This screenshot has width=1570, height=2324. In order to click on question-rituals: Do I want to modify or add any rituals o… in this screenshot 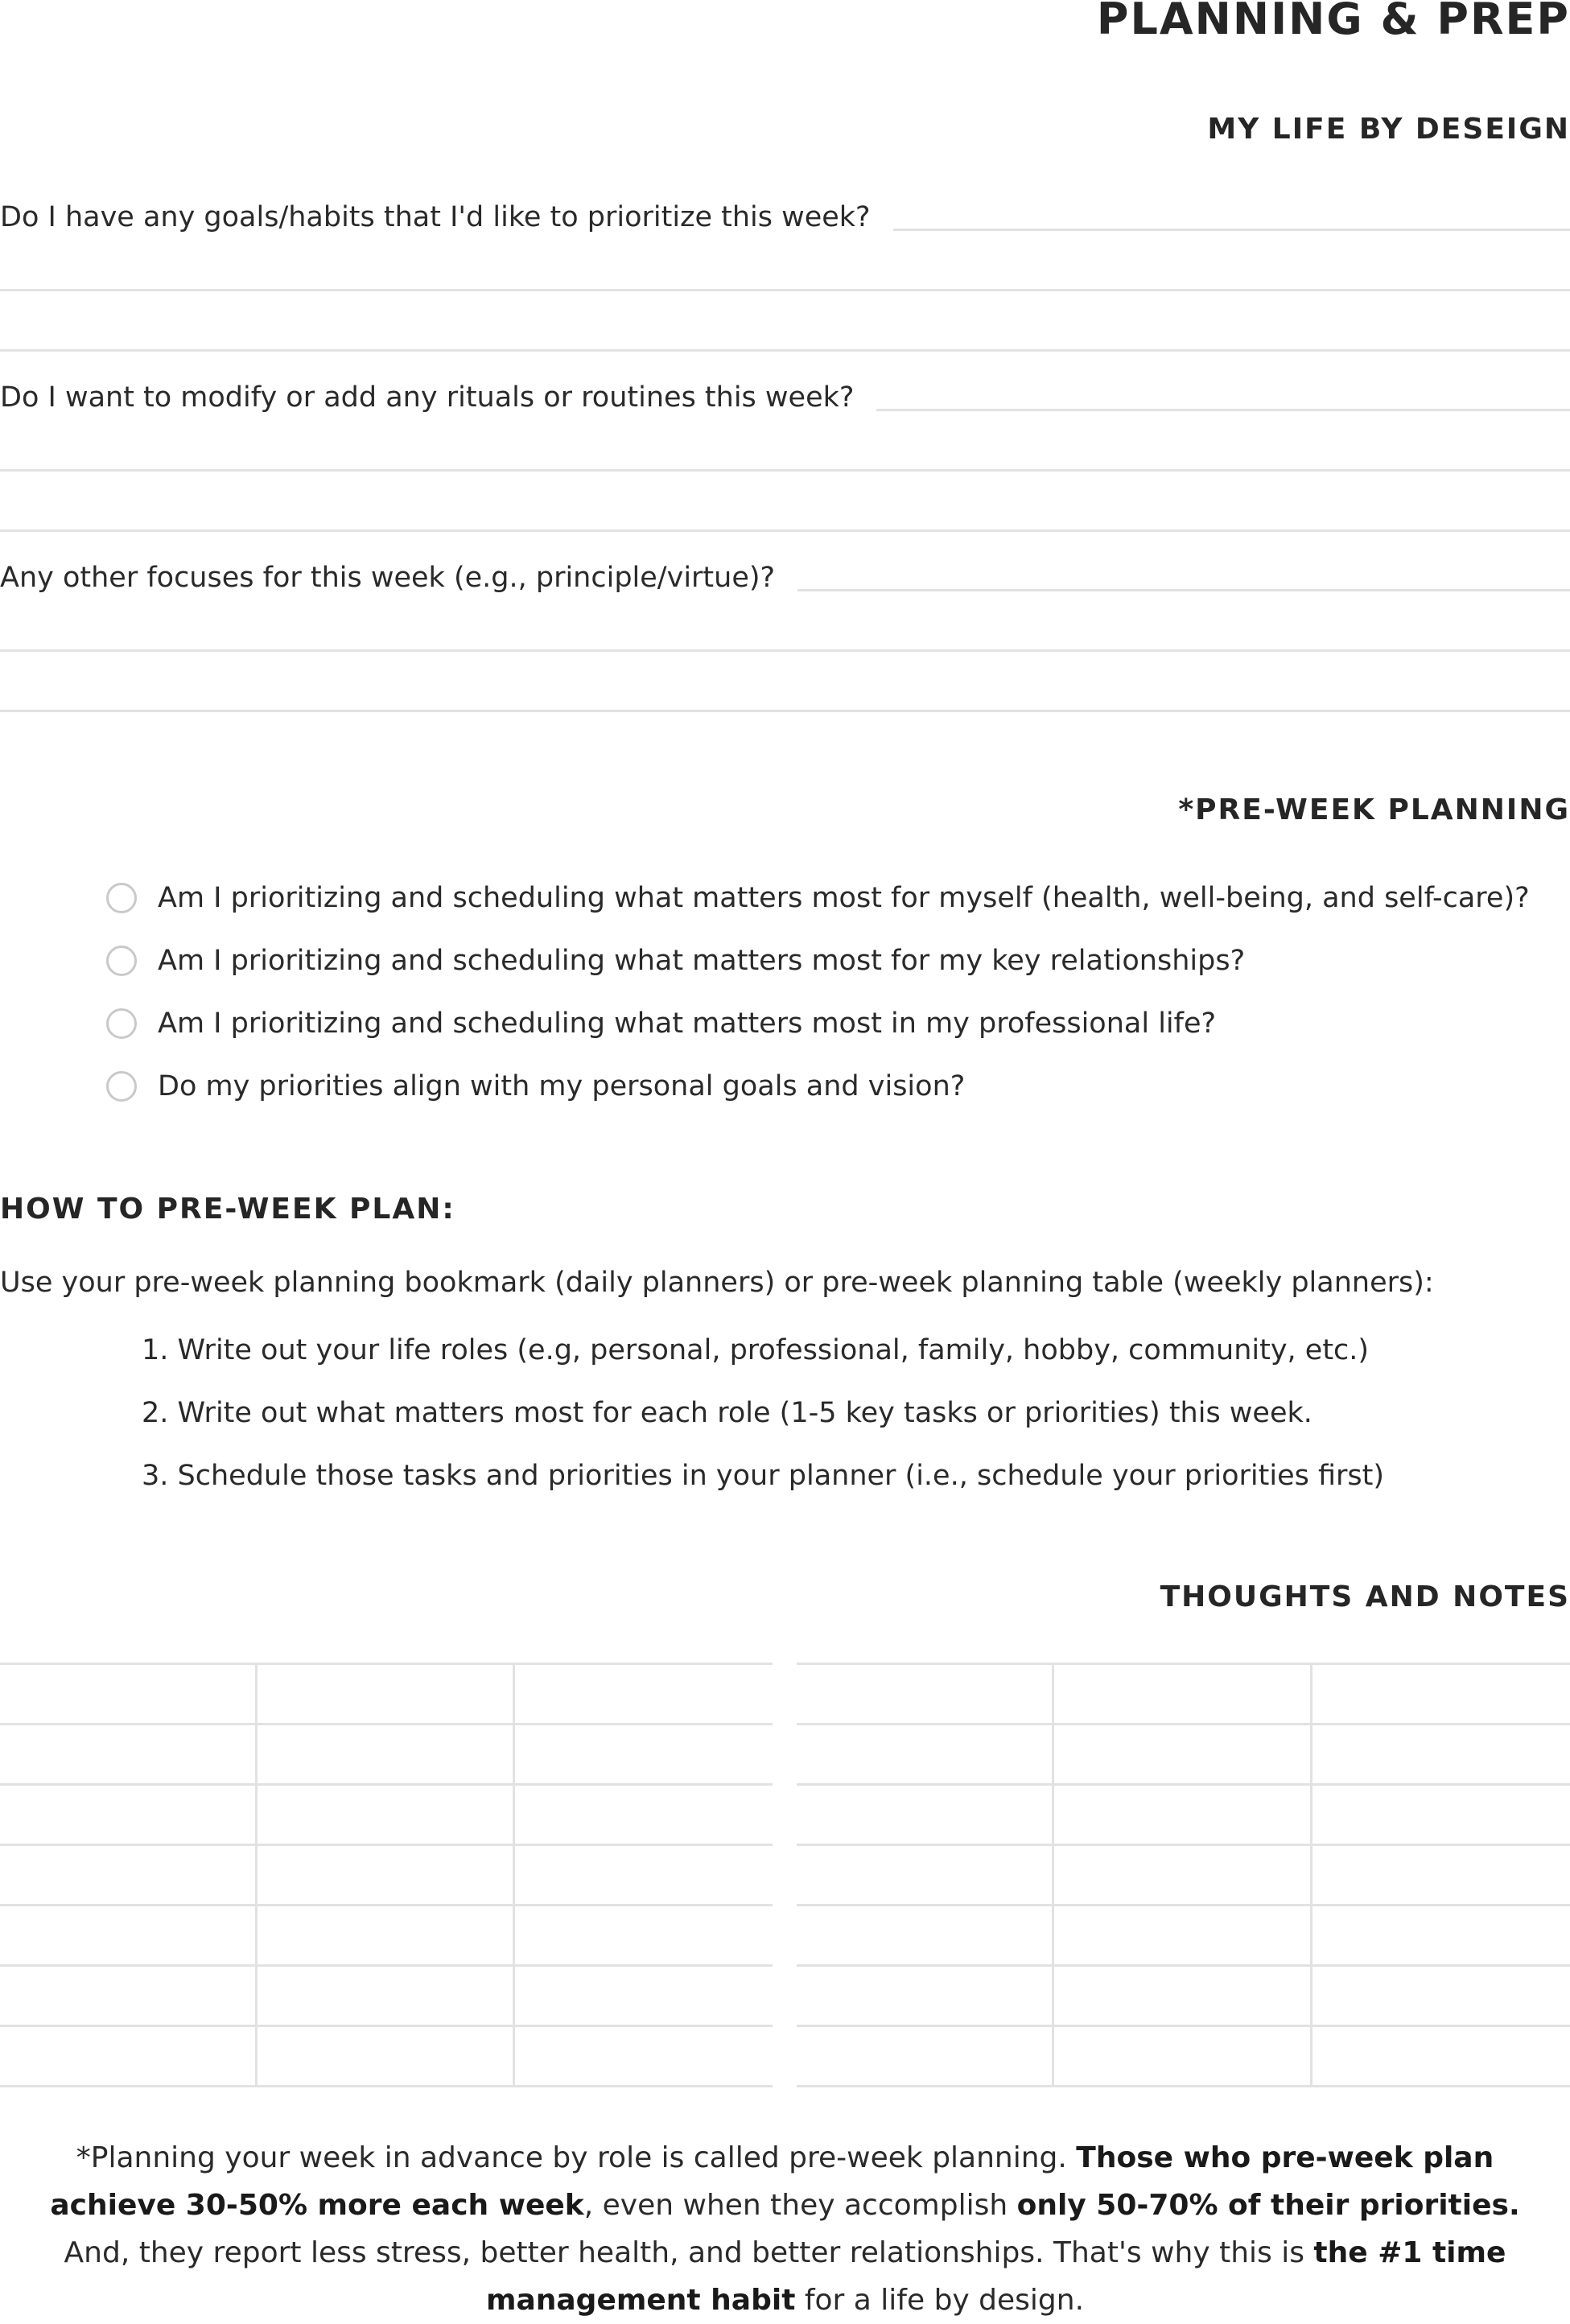, I will do `click(438, 397)`.